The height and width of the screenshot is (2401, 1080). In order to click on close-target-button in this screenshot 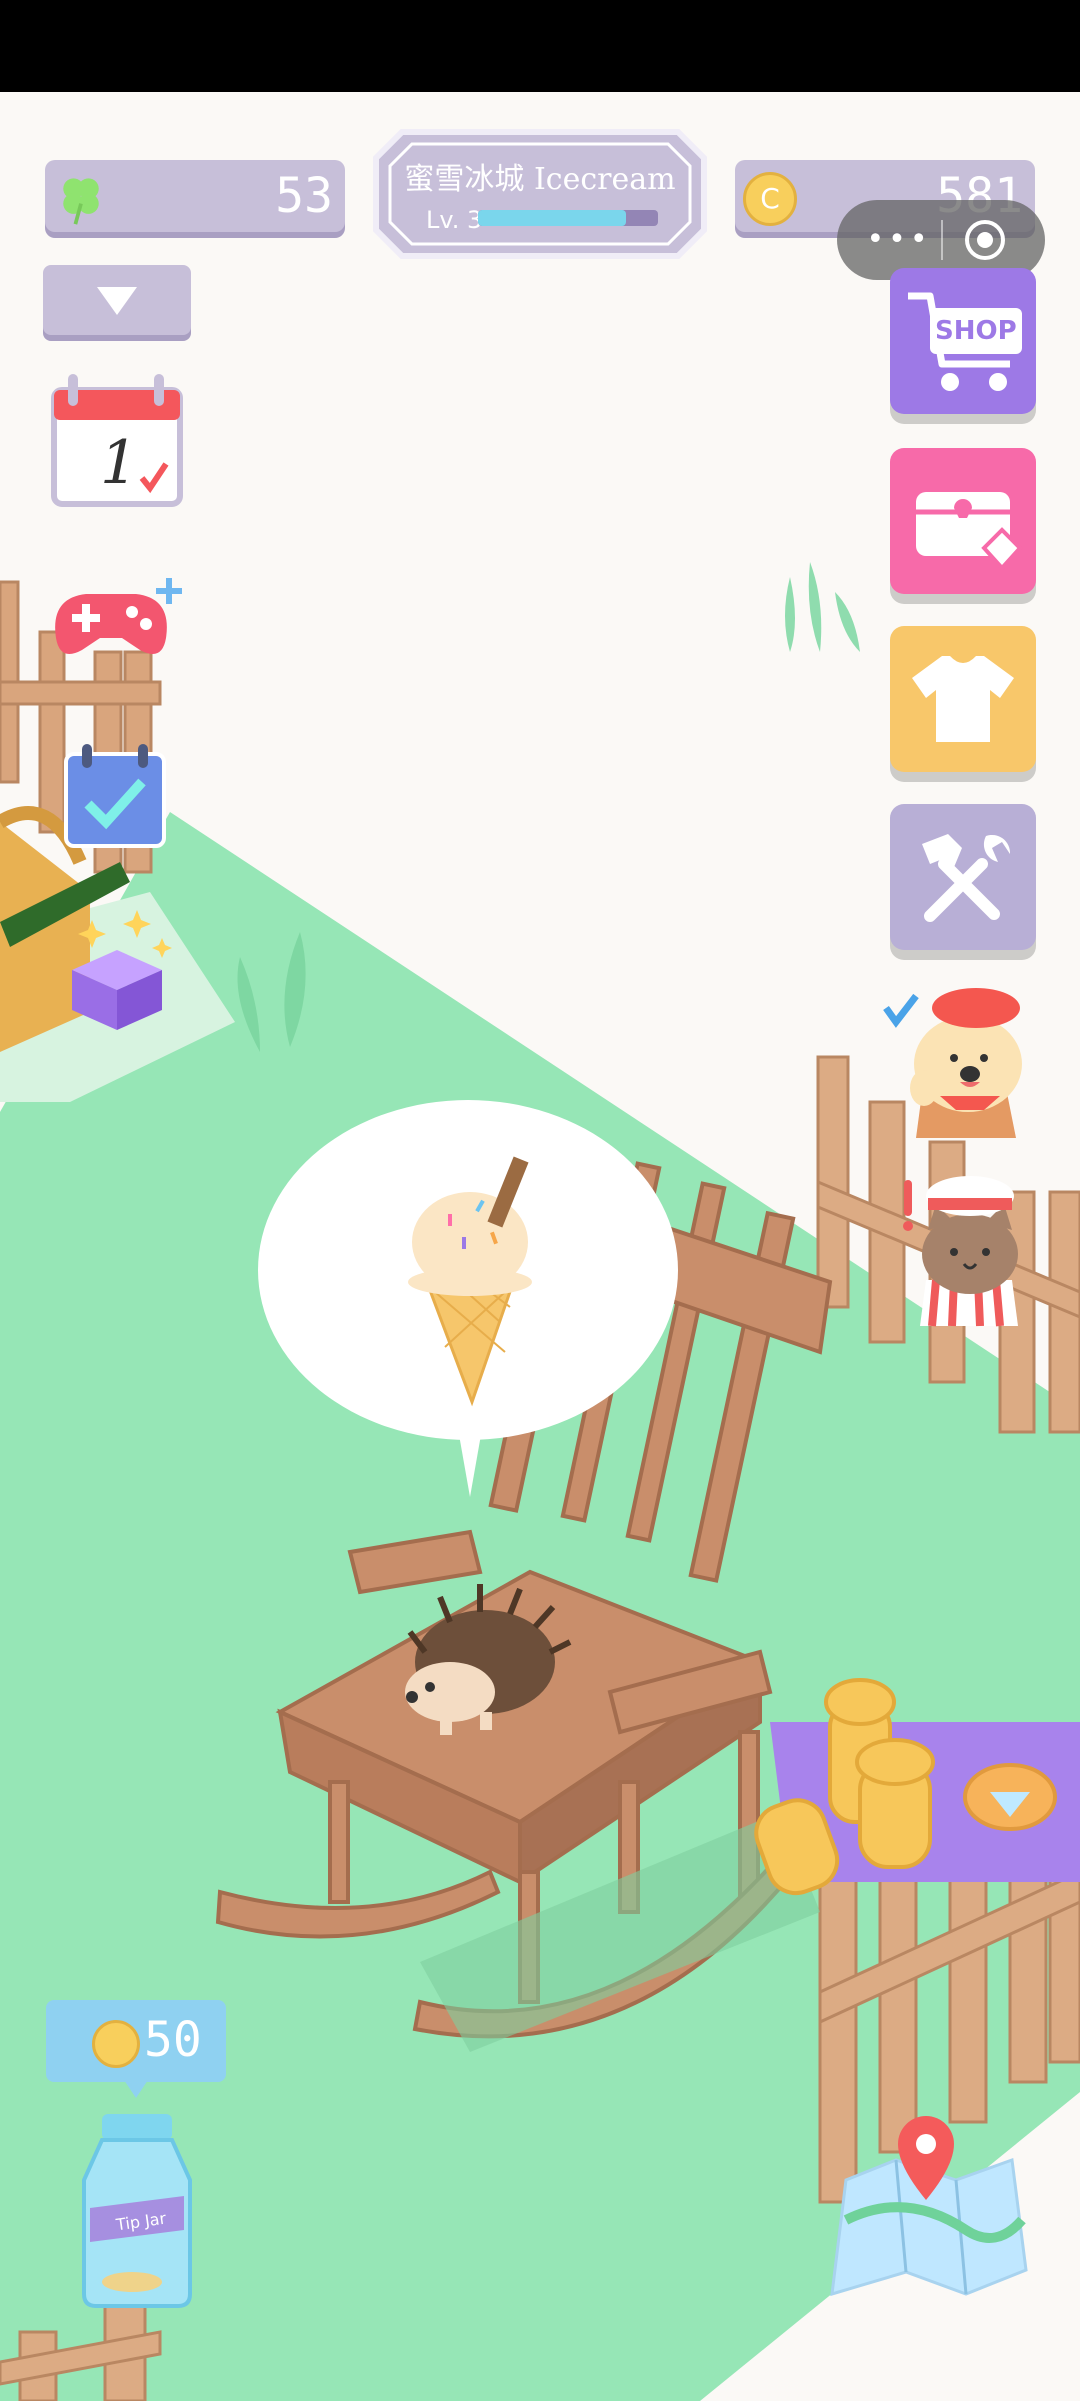, I will do `click(989, 240)`.